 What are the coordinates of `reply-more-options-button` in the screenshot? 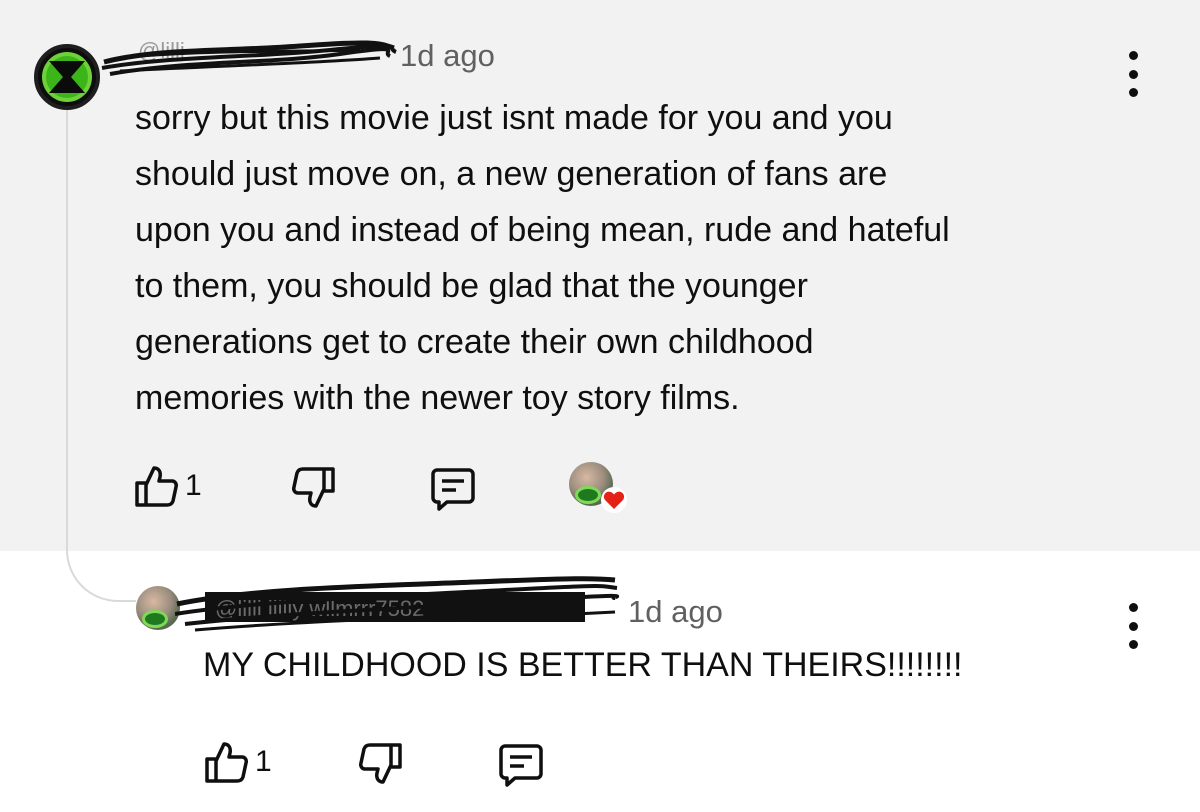 It's located at (1133, 626).